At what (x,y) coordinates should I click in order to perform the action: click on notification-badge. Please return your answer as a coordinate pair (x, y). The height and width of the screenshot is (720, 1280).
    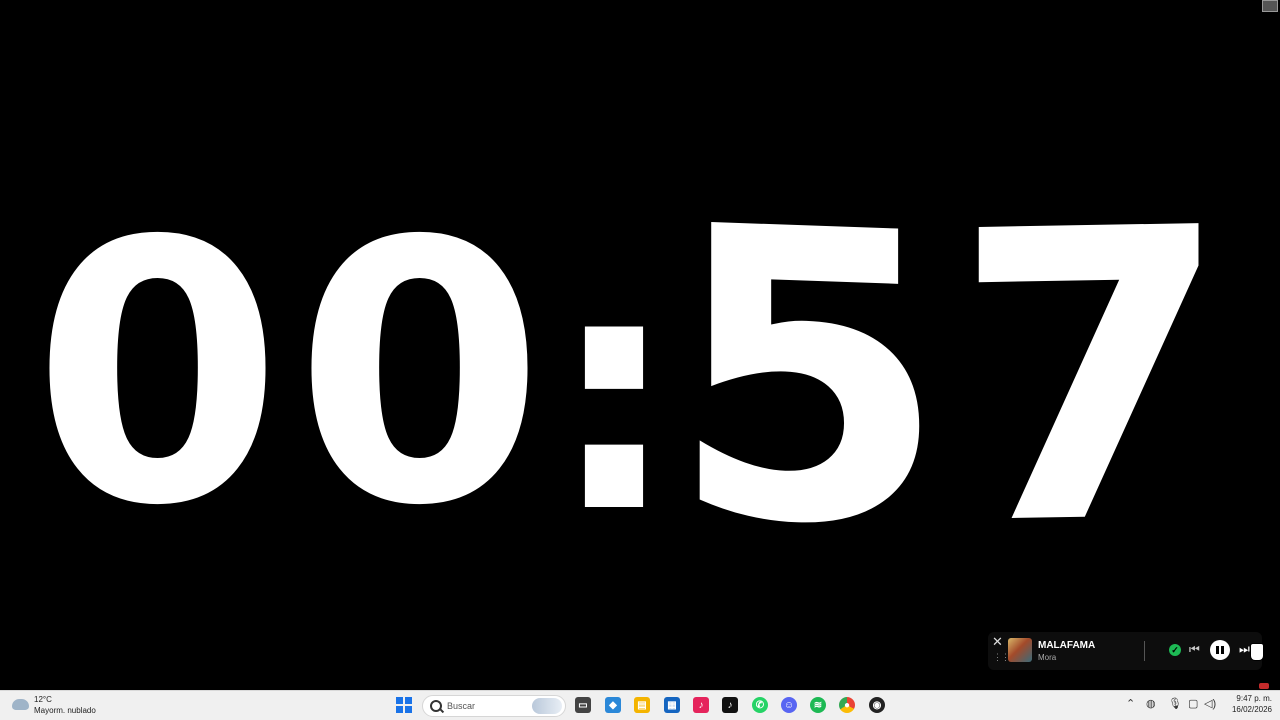
    Looking at the image, I should click on (1264, 686).